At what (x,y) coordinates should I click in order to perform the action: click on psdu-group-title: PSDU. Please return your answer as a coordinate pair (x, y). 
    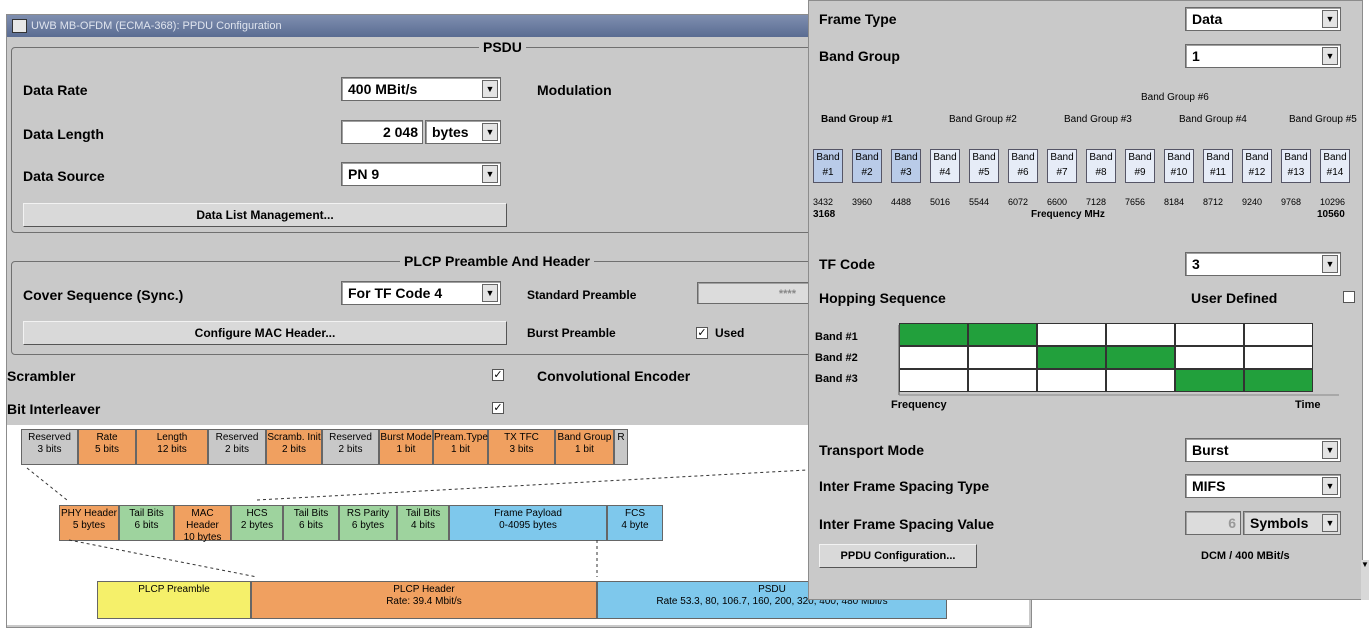
    Looking at the image, I should click on (502, 47).